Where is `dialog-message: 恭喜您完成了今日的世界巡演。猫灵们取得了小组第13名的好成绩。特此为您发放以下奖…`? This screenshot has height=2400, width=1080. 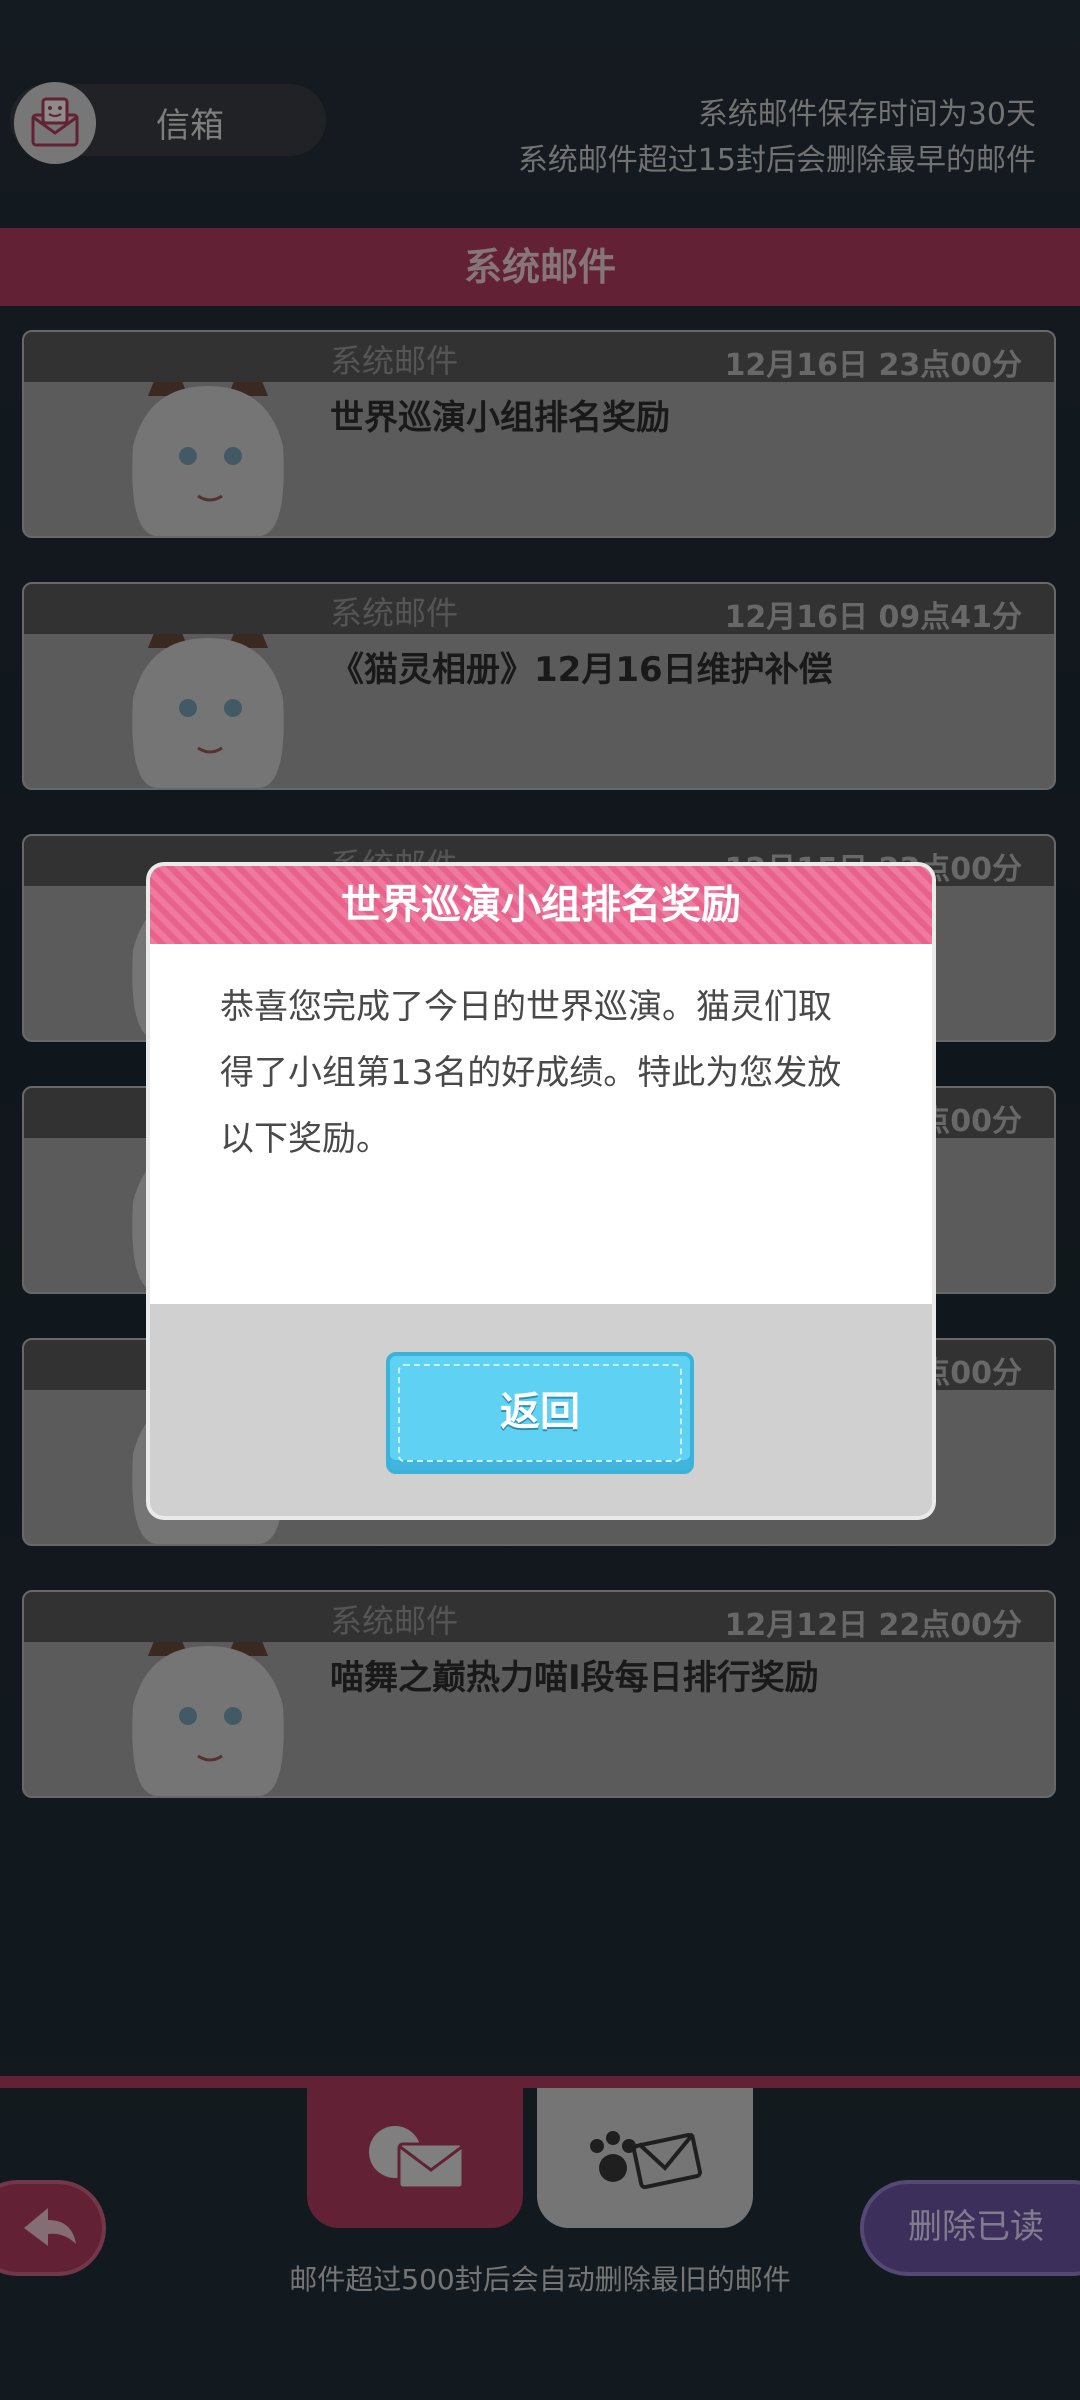
dialog-message: 恭喜您完成了今日的世界巡演。猫灵们取得了小组第13名的好成绩。特此为您发放以下奖… is located at coordinates (531, 1073).